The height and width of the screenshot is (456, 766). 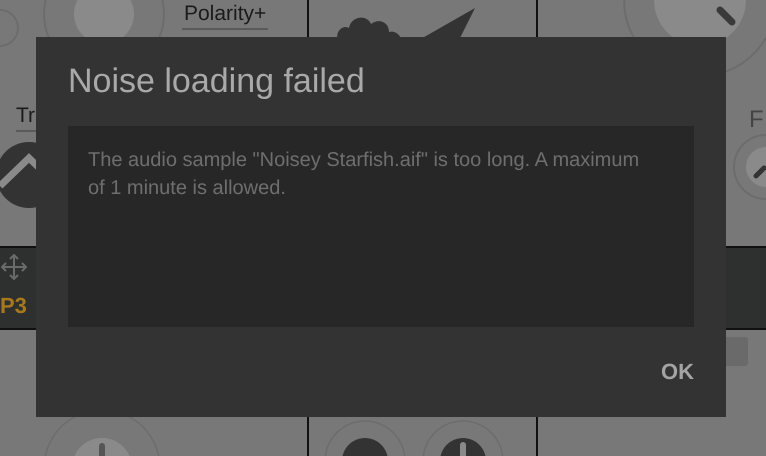 I want to click on slot-label: P3, so click(x=13, y=306).